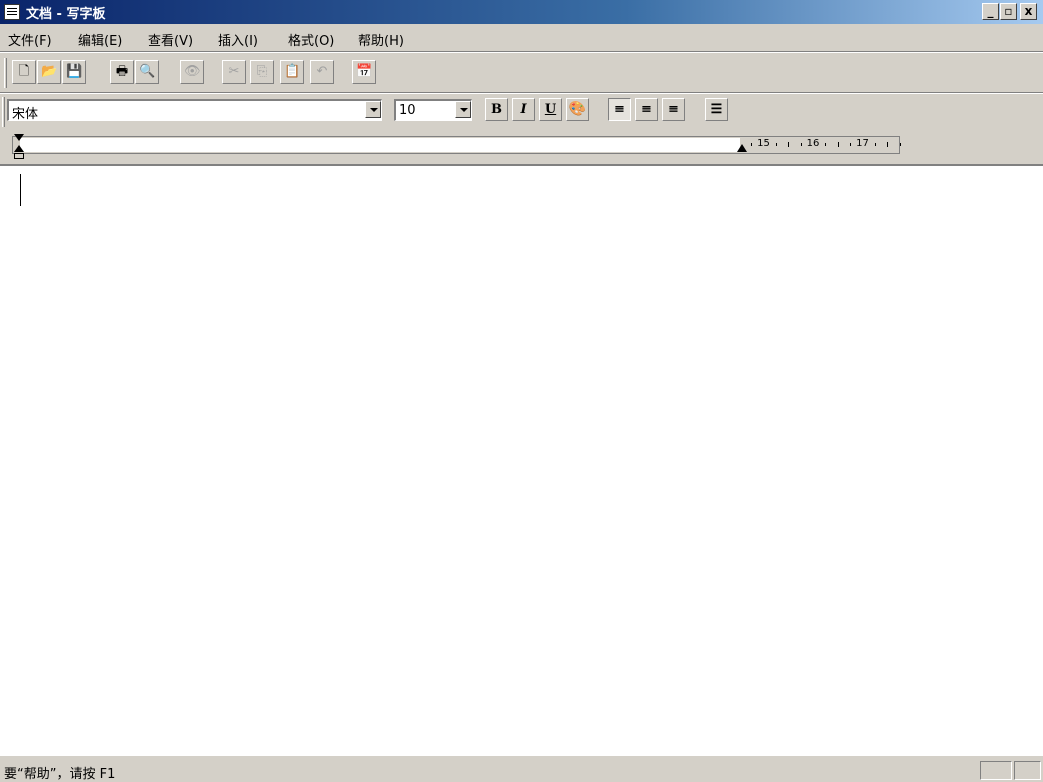  I want to click on save-button: 💾, so click(74, 72).